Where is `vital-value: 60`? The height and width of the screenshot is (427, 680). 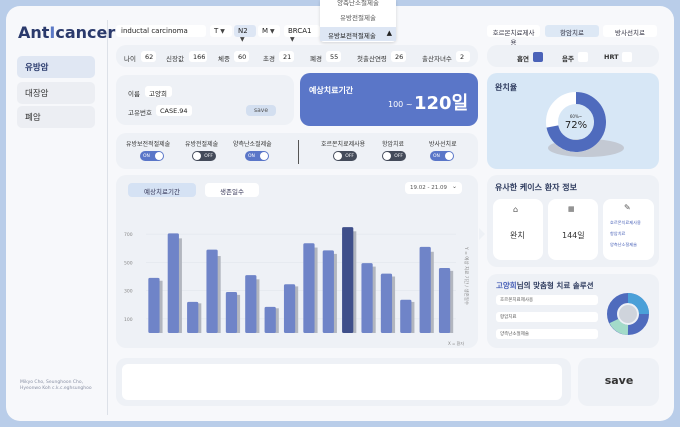
vital-value: 60 is located at coordinates (241, 56).